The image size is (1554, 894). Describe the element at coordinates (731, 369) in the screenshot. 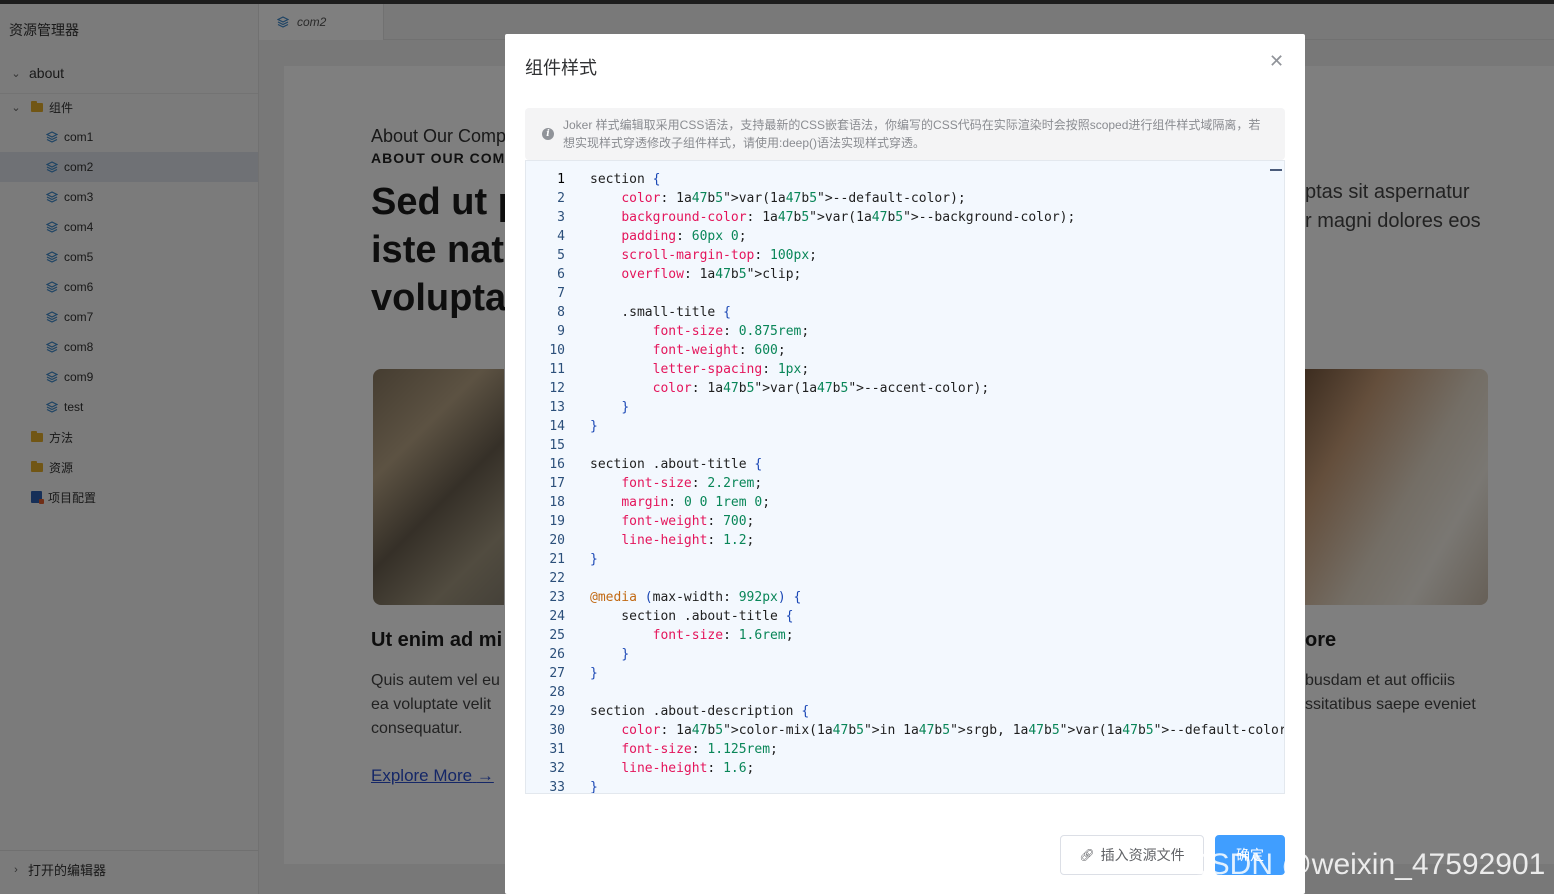

I see `line-text: letter-spacing: 1px;` at that location.